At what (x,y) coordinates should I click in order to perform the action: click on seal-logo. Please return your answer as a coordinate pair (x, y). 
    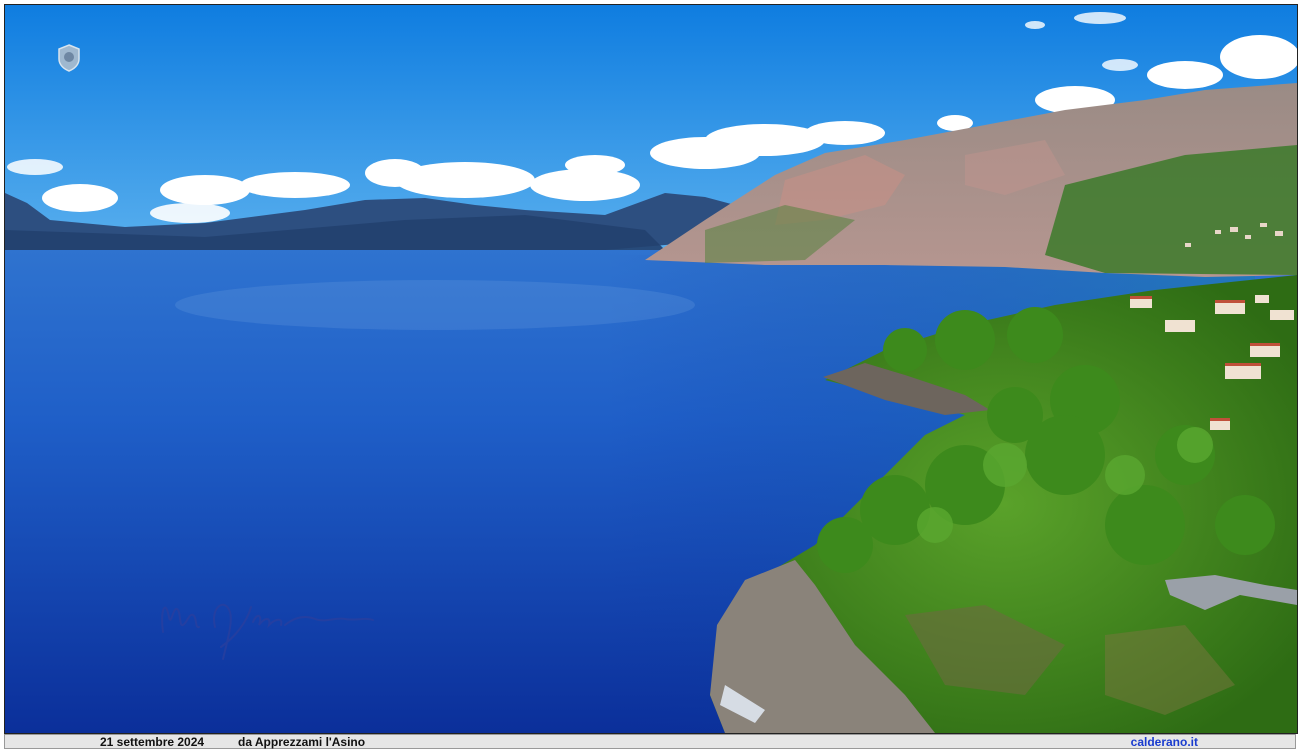
    Looking at the image, I should click on (69, 58).